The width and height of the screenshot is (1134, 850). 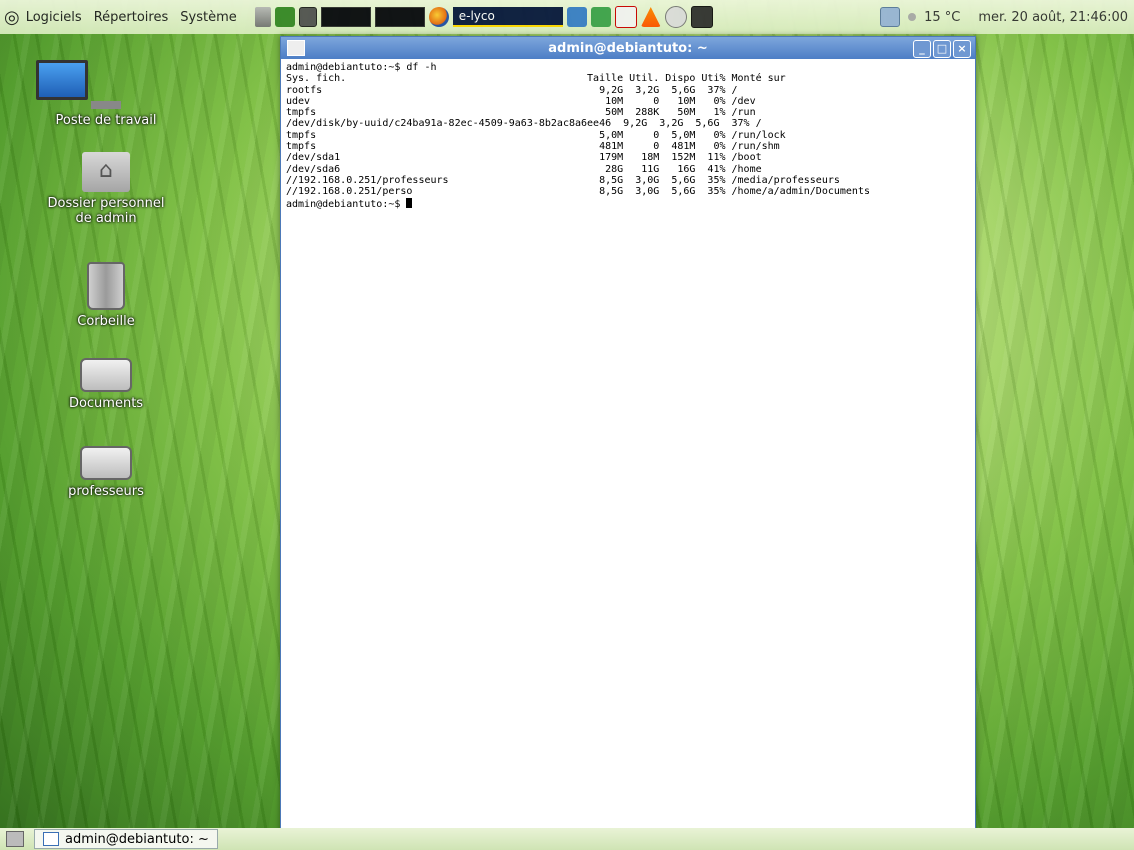 I want to click on menu-logiciels: Logiciels, so click(x=54, y=17).